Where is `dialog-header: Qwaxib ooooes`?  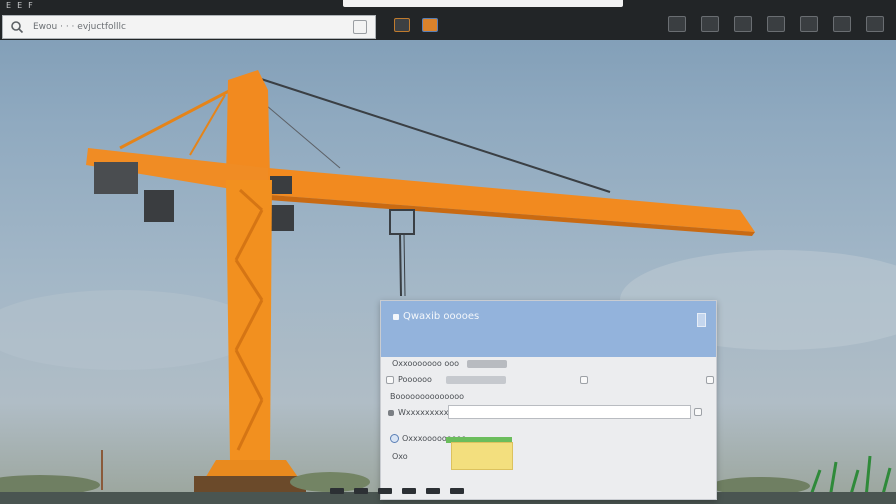
dialog-header: Qwaxib ooooes is located at coordinates (548, 329).